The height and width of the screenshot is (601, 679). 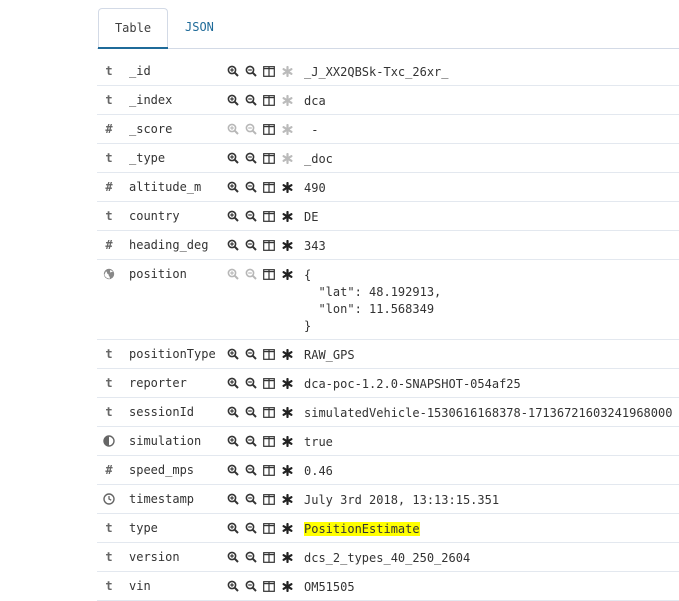 What do you see at coordinates (147, 158) in the screenshot?
I see `field-name: _type` at bounding box center [147, 158].